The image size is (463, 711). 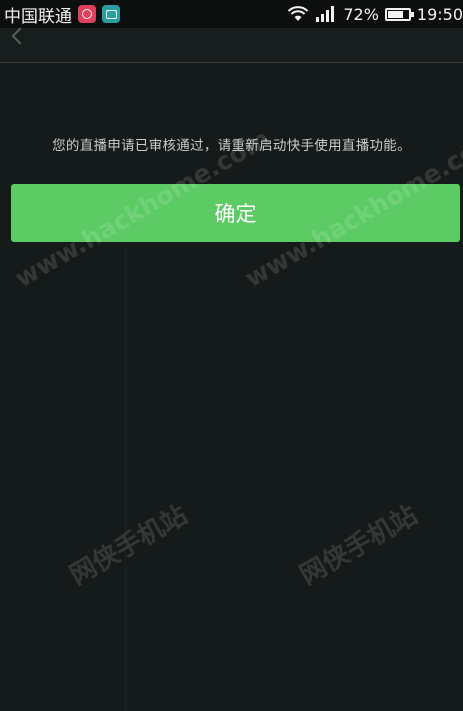 I want to click on carrier-name: 中国联通, so click(x=38, y=16).